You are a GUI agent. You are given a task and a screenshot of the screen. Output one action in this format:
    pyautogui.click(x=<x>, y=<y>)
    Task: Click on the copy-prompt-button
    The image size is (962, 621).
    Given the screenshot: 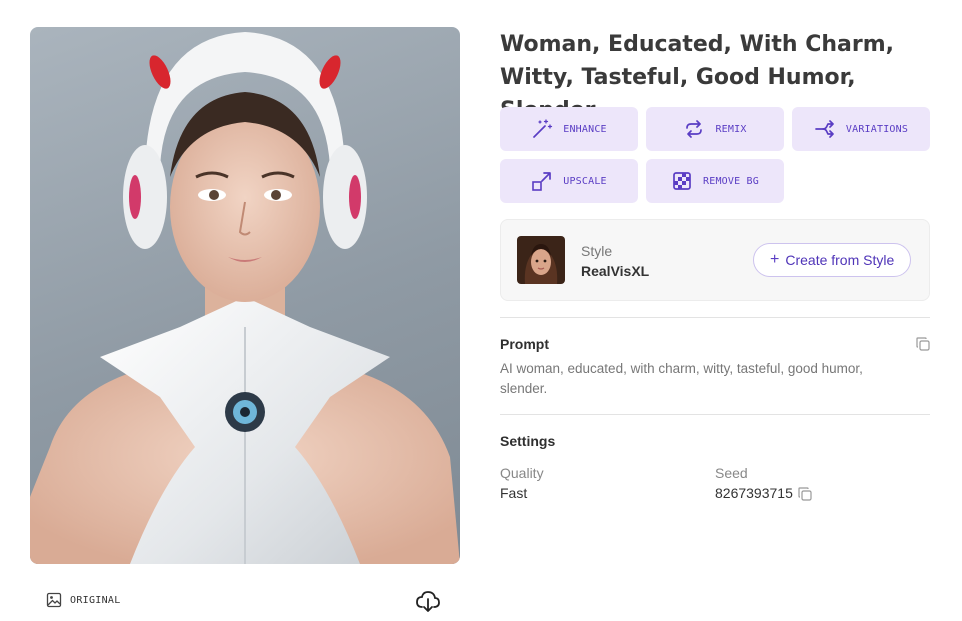 What is the action you would take?
    pyautogui.click(x=923, y=344)
    